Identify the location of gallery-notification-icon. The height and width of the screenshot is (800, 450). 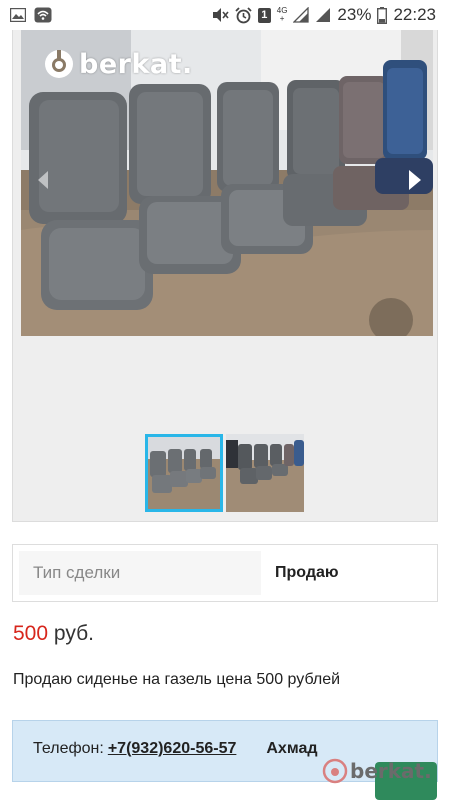
(18, 15).